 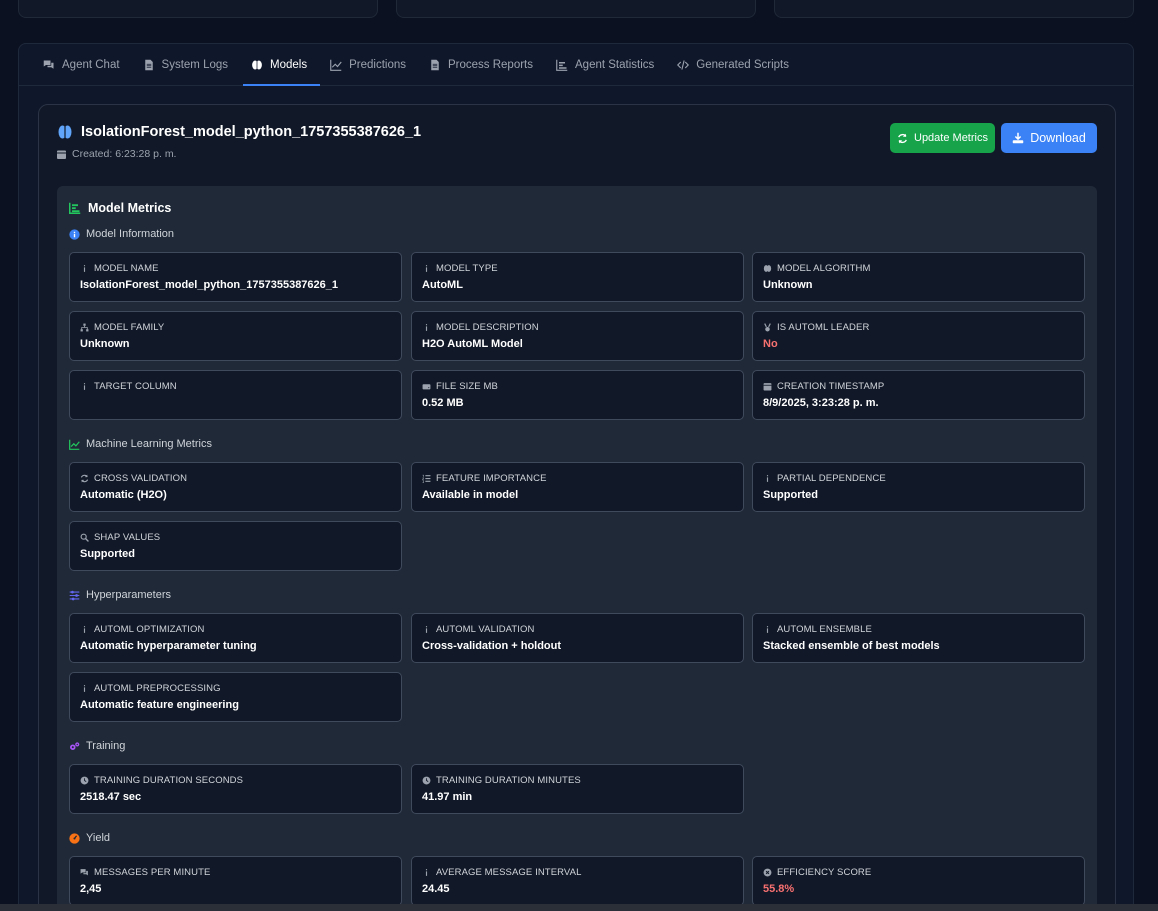 I want to click on created-text: Created: 6:23:28 p. m., so click(x=124, y=154).